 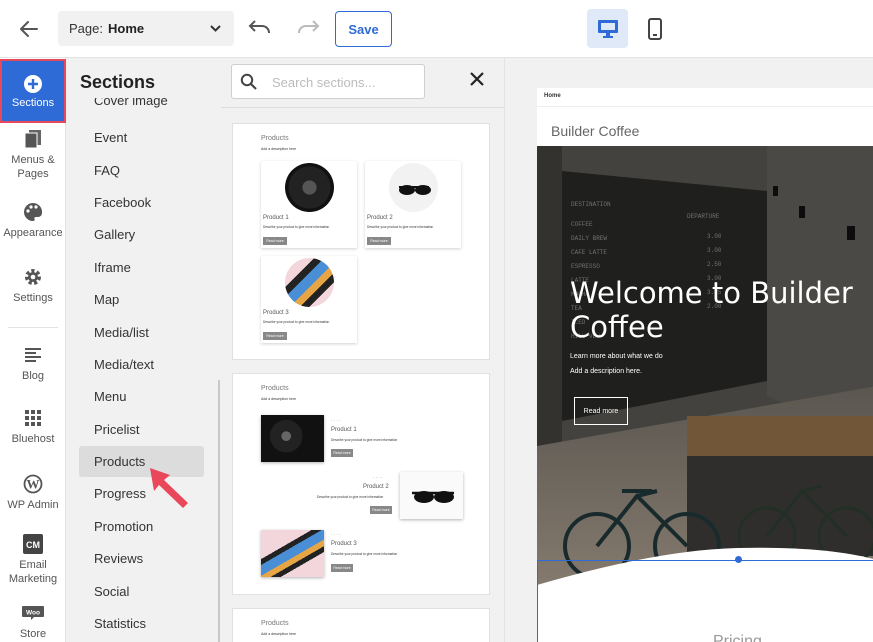 What do you see at coordinates (711, 293) in the screenshot?
I see `hero-title-line1: Welcome to Builder` at bounding box center [711, 293].